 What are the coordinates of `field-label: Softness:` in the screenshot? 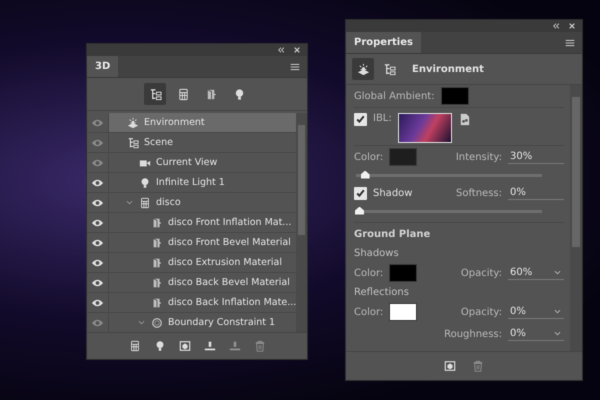 It's located at (479, 193).